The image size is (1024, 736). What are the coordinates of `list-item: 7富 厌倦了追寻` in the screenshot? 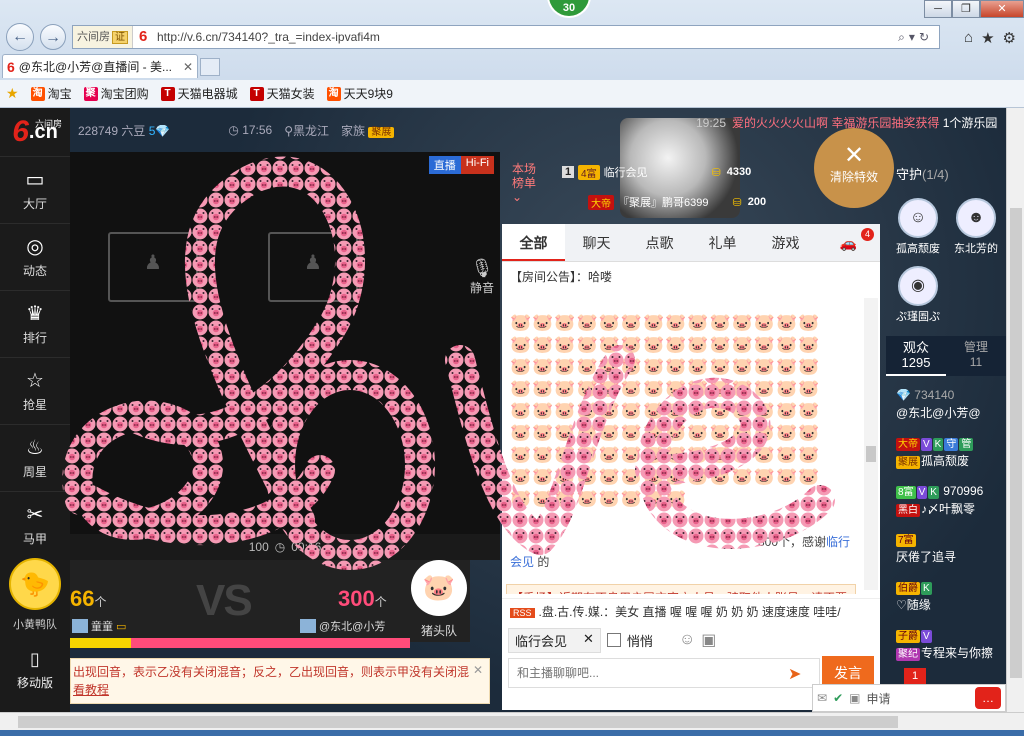 It's located at (951, 548).